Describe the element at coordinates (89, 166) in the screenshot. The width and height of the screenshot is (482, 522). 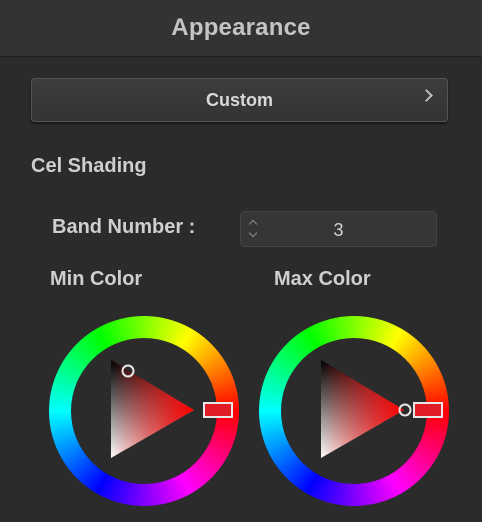
I see `cel-shading-title: Cel Shading` at that location.